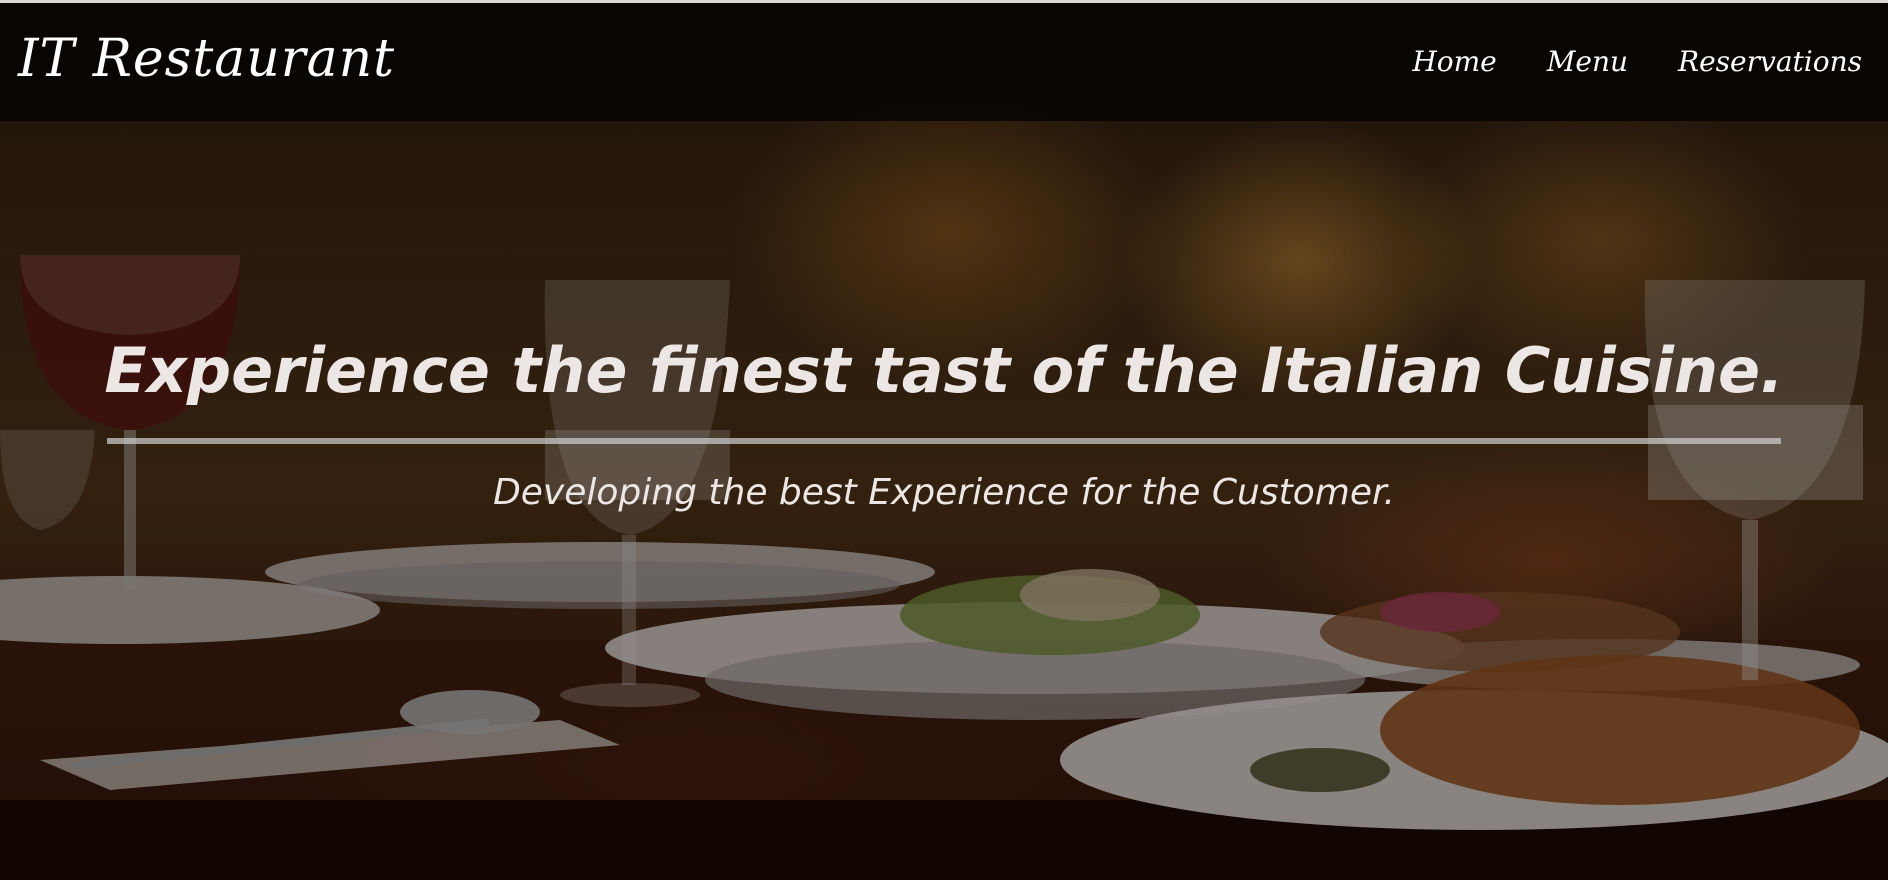 Image resolution: width=1888 pixels, height=880 pixels. Describe the element at coordinates (1587, 61) in the screenshot. I see `nav-link-menu: Menu` at that location.